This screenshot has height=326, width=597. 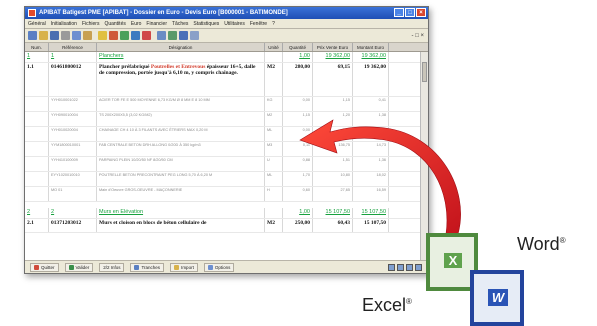 What do you see at coordinates (73, 104) in the screenshot?
I see `row-reference: YYH010001022` at bounding box center [73, 104].